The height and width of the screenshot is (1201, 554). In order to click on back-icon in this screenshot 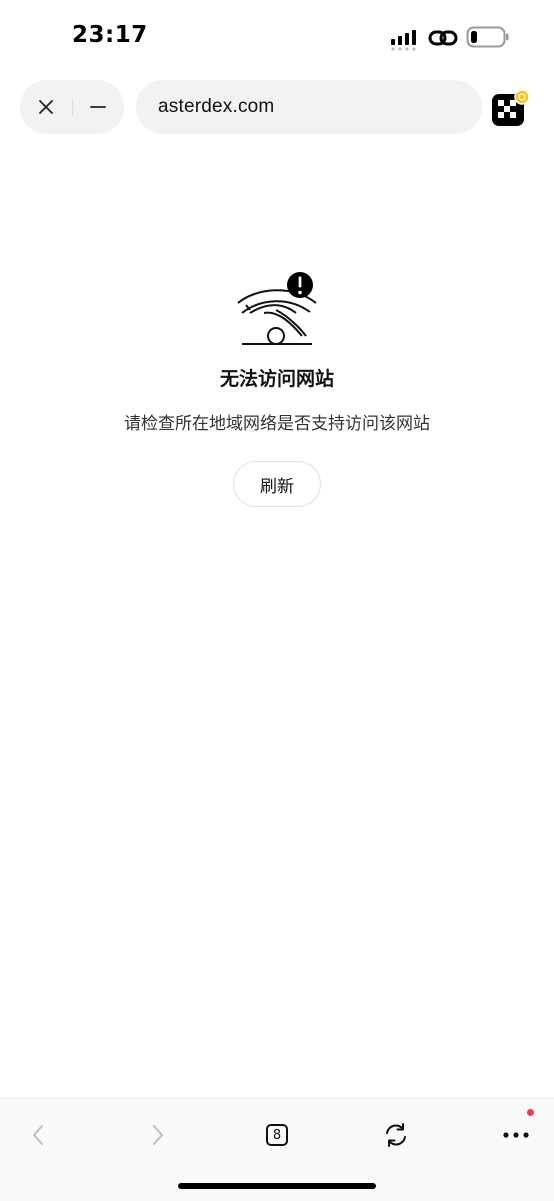, I will do `click(38, 1135)`.